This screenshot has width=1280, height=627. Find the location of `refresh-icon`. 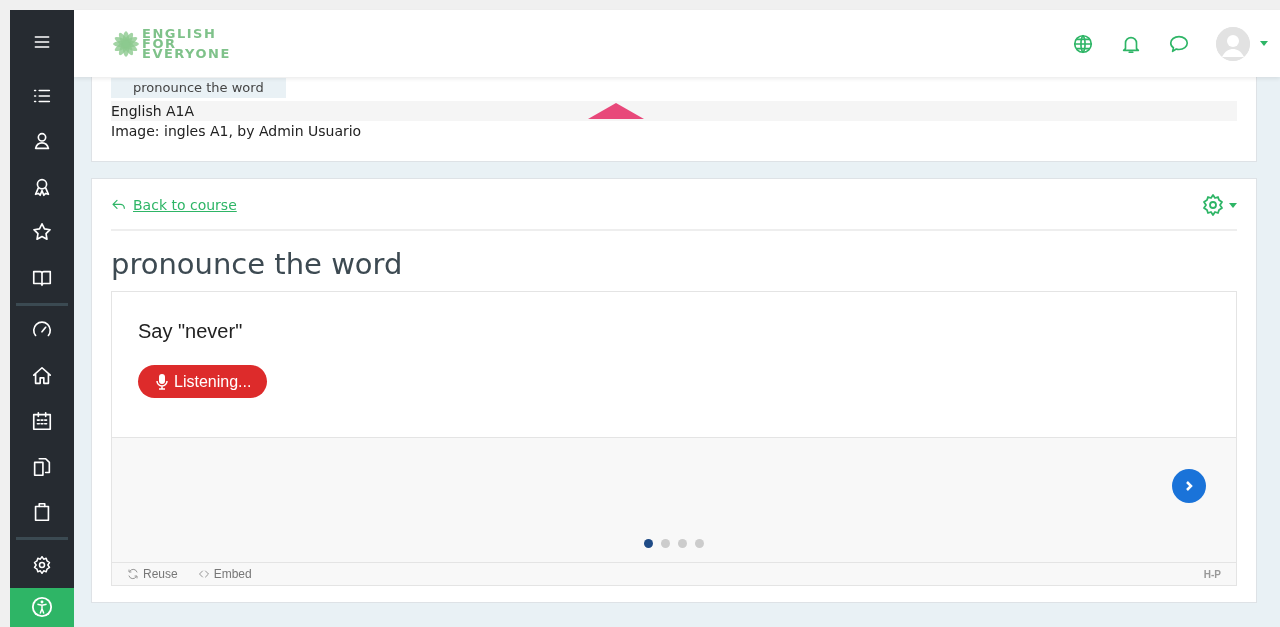

refresh-icon is located at coordinates (133, 574).